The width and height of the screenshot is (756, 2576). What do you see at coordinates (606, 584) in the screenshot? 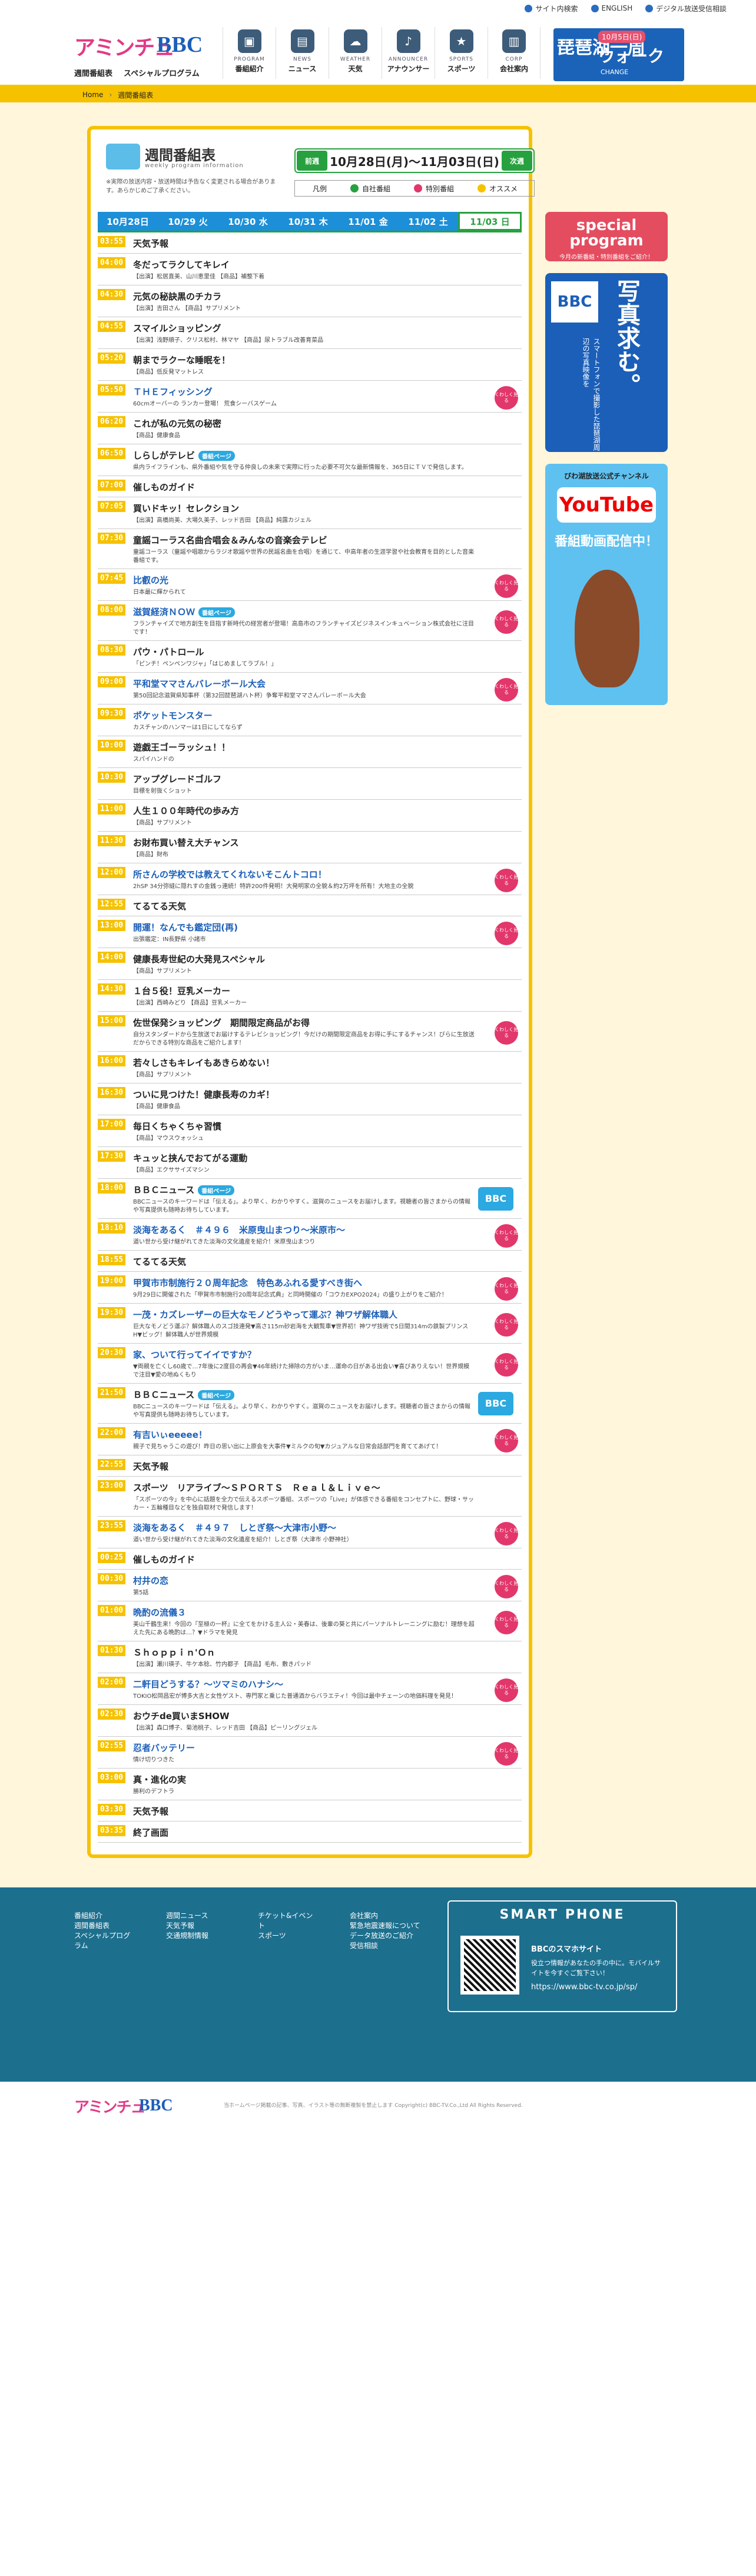
I see `youtube-banner: びわ湖放送公式チャンネル YouTube 番組動画配信中！` at bounding box center [606, 584].